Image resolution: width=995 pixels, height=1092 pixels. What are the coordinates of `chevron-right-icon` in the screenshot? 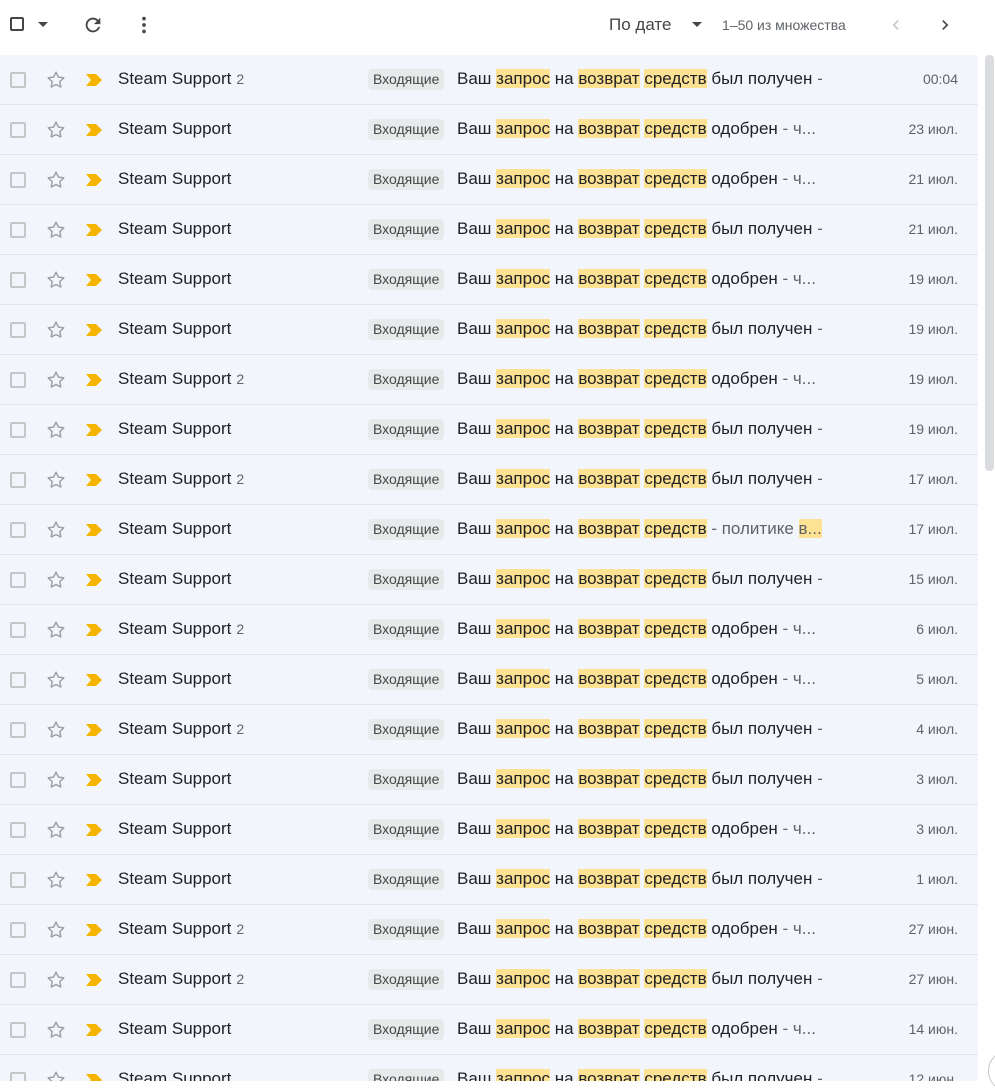 It's located at (945, 25).